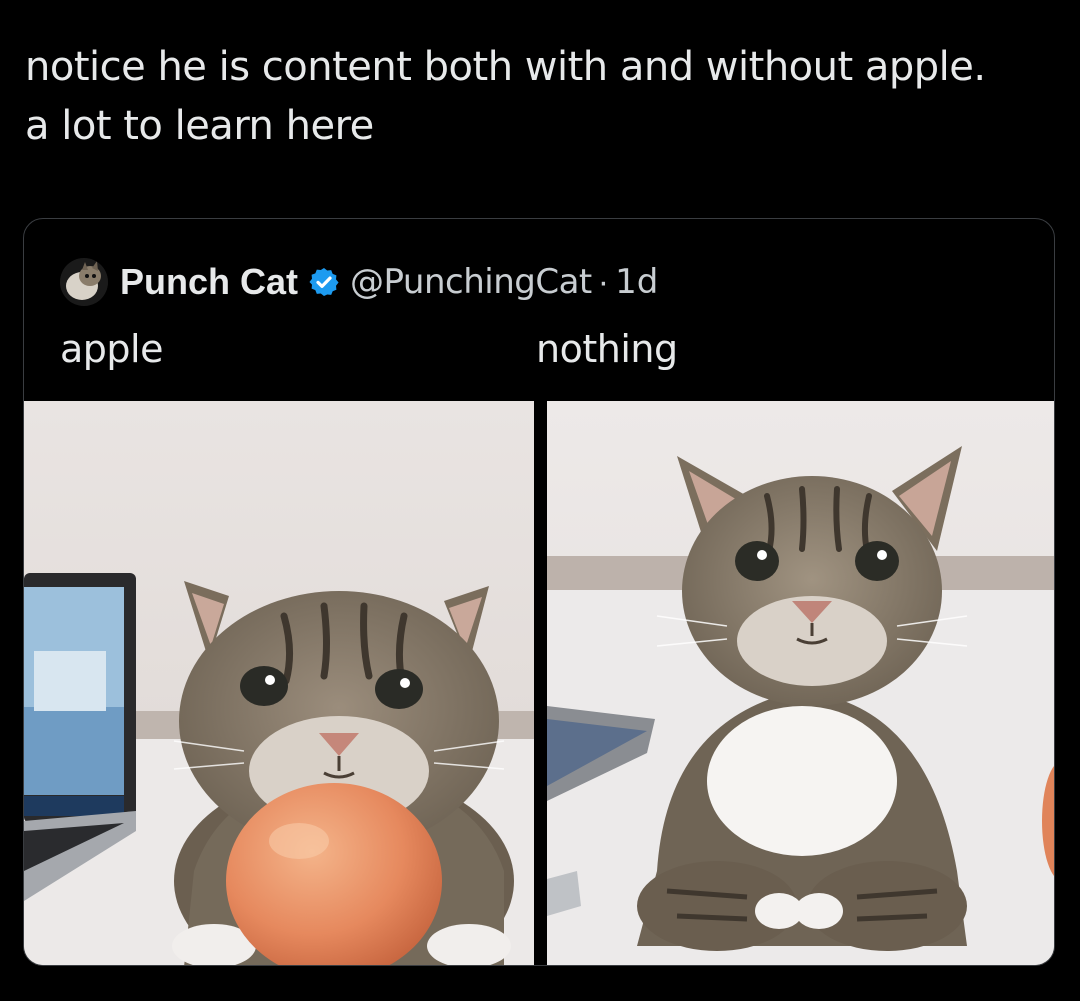 The height and width of the screenshot is (1001, 1080). Describe the element at coordinates (84, 282) in the screenshot. I see `avatar` at that location.